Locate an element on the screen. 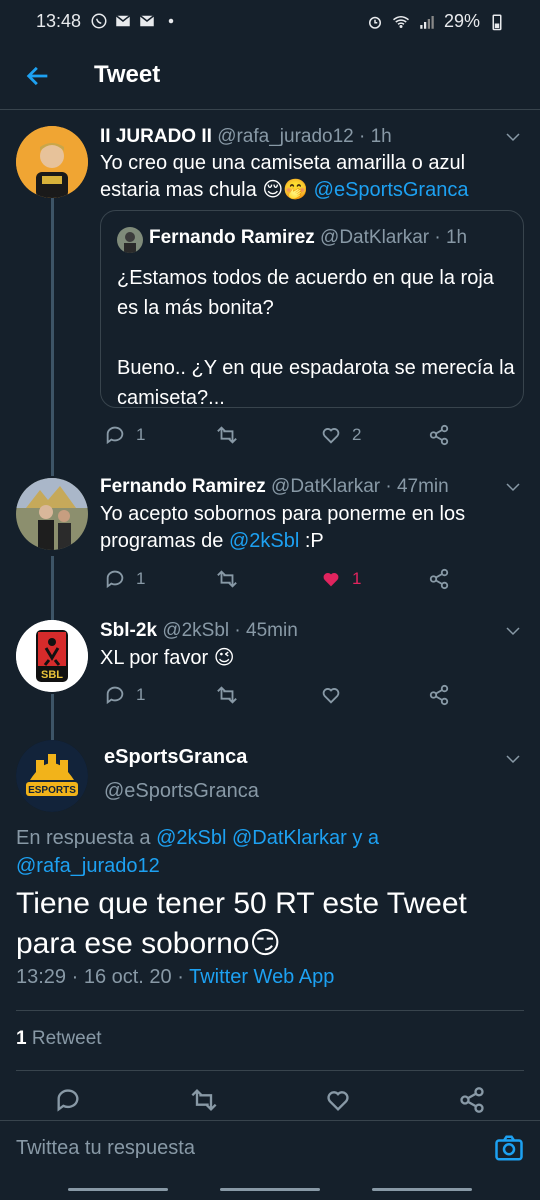  retweet-stats: 1 Retweet is located at coordinates (59, 1039).